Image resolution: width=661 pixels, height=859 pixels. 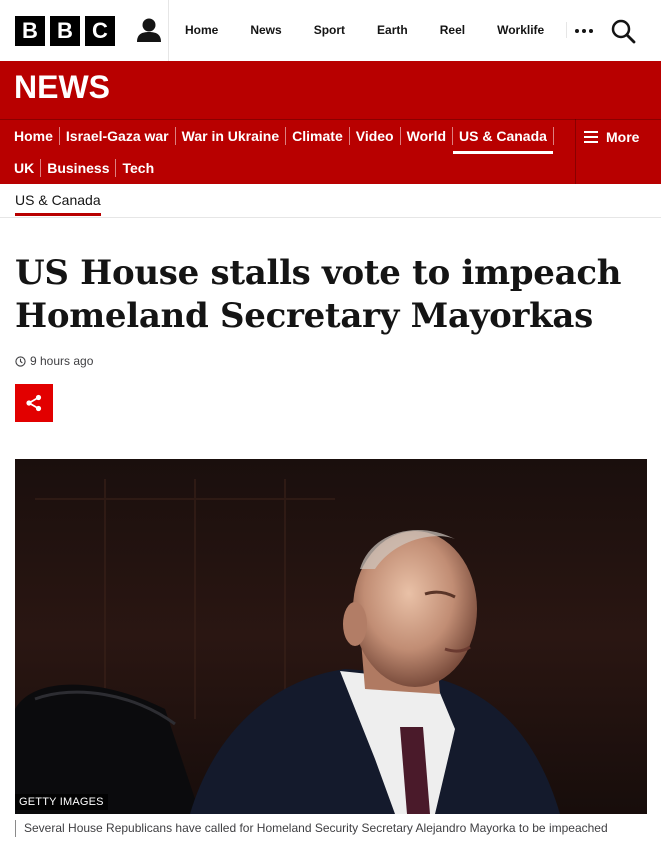 What do you see at coordinates (520, 30) in the screenshot?
I see `top-nav-worklife: Worklife` at bounding box center [520, 30].